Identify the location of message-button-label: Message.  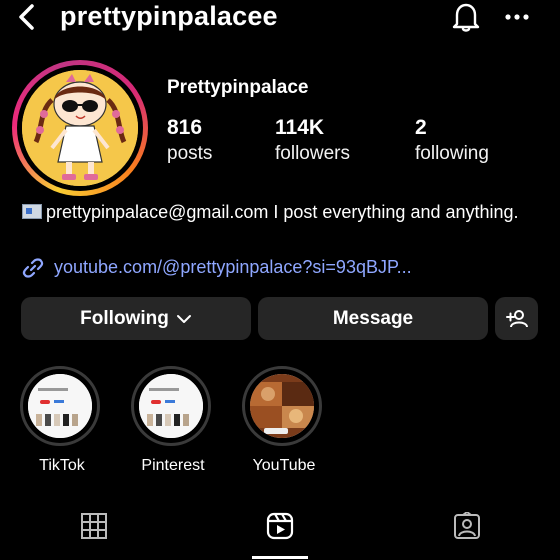
(373, 318).